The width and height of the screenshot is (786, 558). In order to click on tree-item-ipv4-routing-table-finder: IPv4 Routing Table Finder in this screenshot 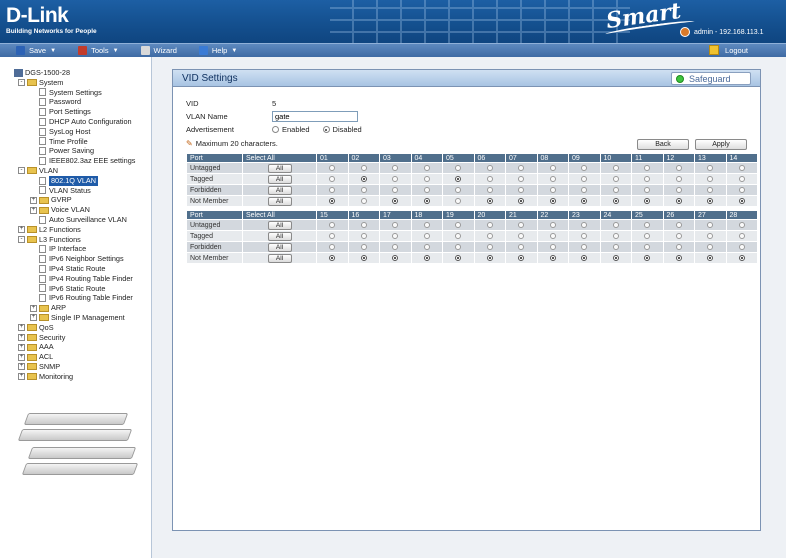, I will do `click(74, 279)`.